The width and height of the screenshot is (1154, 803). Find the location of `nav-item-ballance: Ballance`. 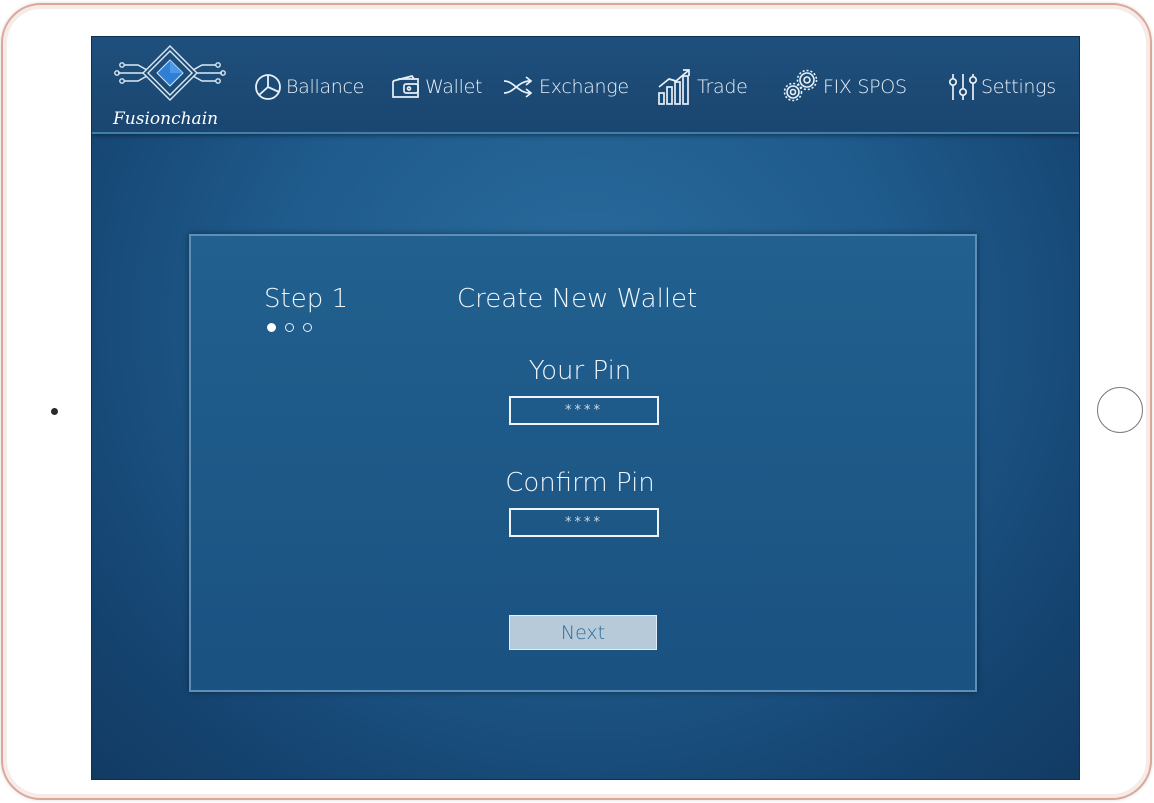

nav-item-ballance: Ballance is located at coordinates (308, 87).